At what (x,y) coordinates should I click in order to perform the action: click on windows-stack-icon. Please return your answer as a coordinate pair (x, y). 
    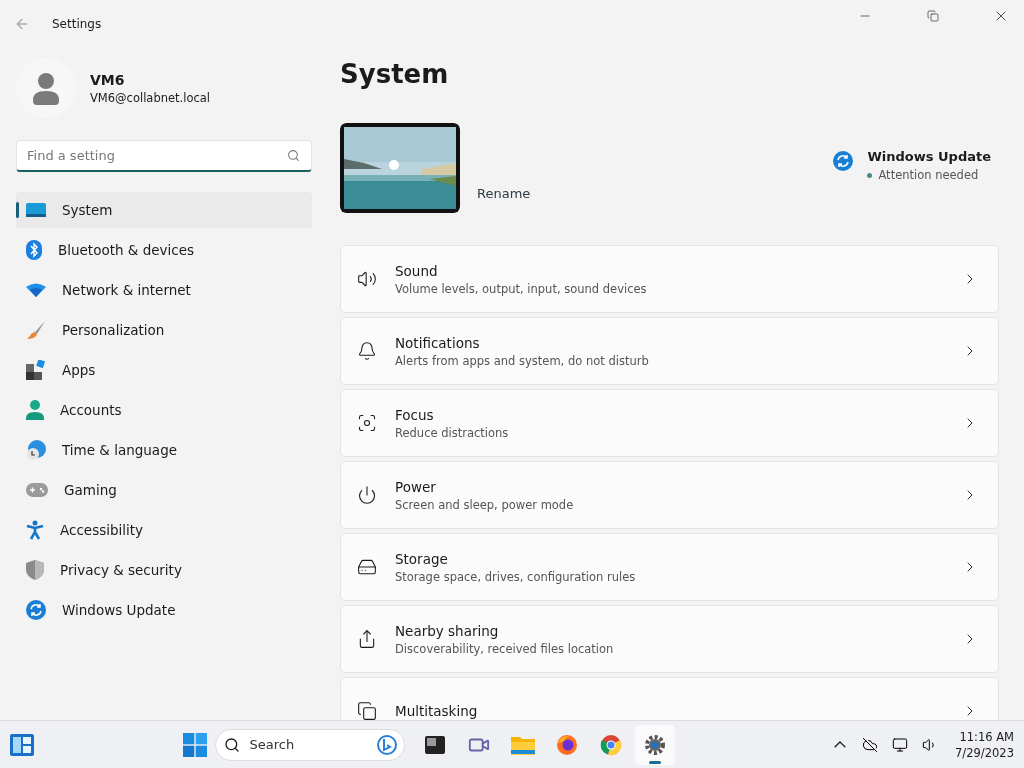
    Looking at the image, I should click on (367, 710).